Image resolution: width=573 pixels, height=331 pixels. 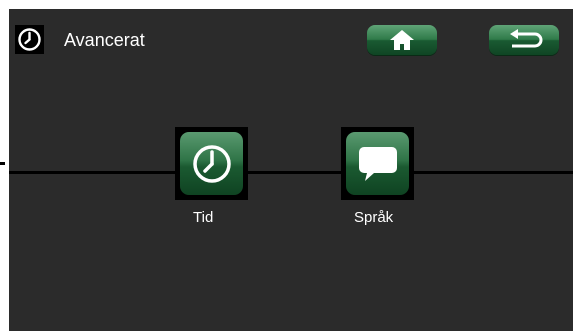 I want to click on back-arrow-icon, so click(x=526, y=38).